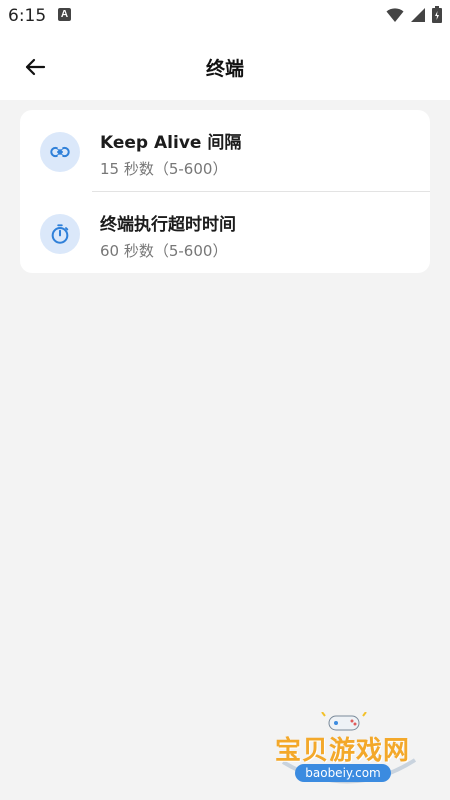 The image size is (450, 800). I want to click on setting-keep-alive-interval: Keep Alive 间隔 15 秒数（5-600）, so click(225, 150).